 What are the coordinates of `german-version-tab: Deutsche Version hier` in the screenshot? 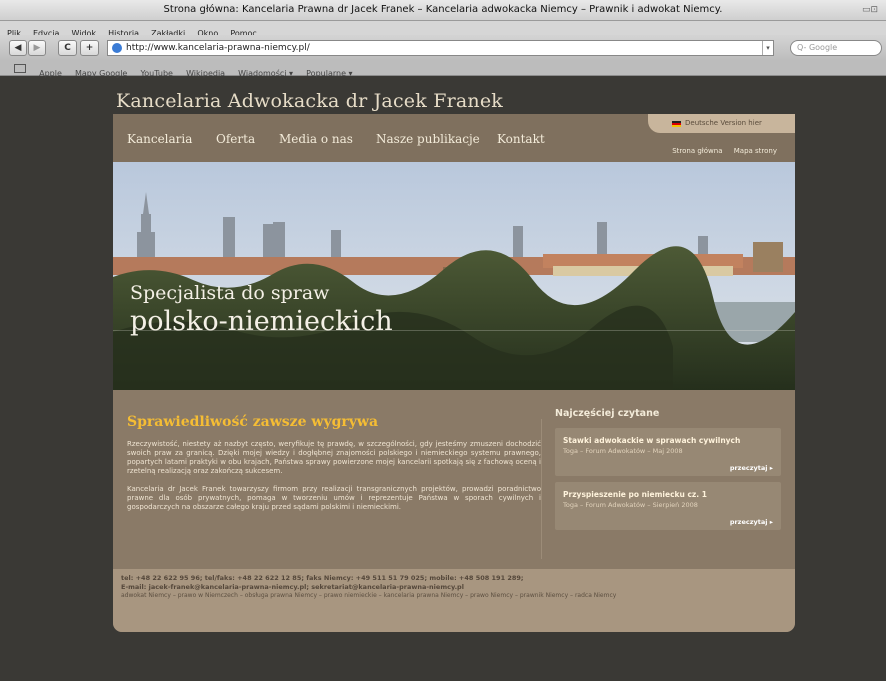 It's located at (721, 123).